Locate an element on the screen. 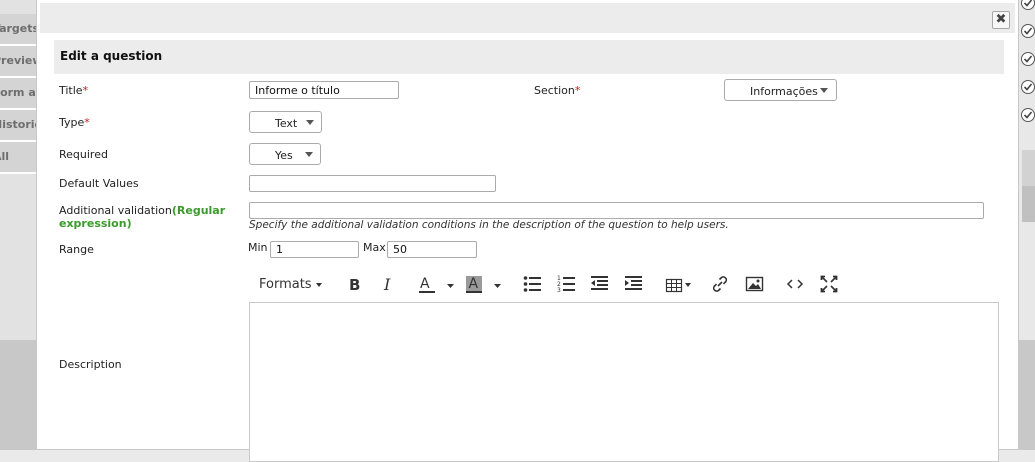  text-color-icon: A is located at coordinates (436, 284).